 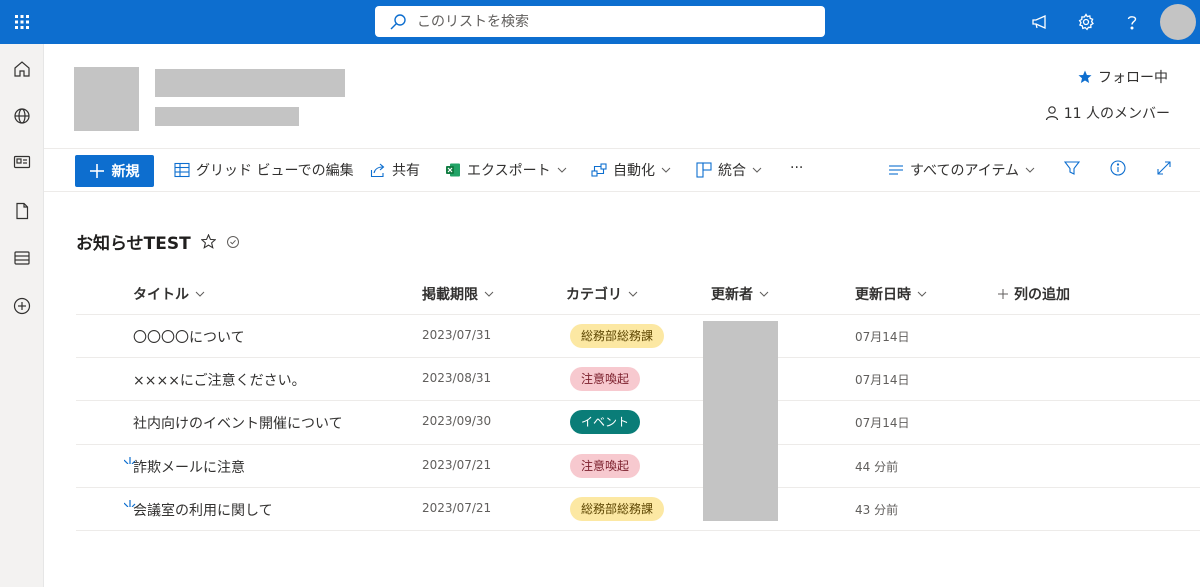 I want to click on row-deadline: 2023/09/30, so click(x=457, y=421).